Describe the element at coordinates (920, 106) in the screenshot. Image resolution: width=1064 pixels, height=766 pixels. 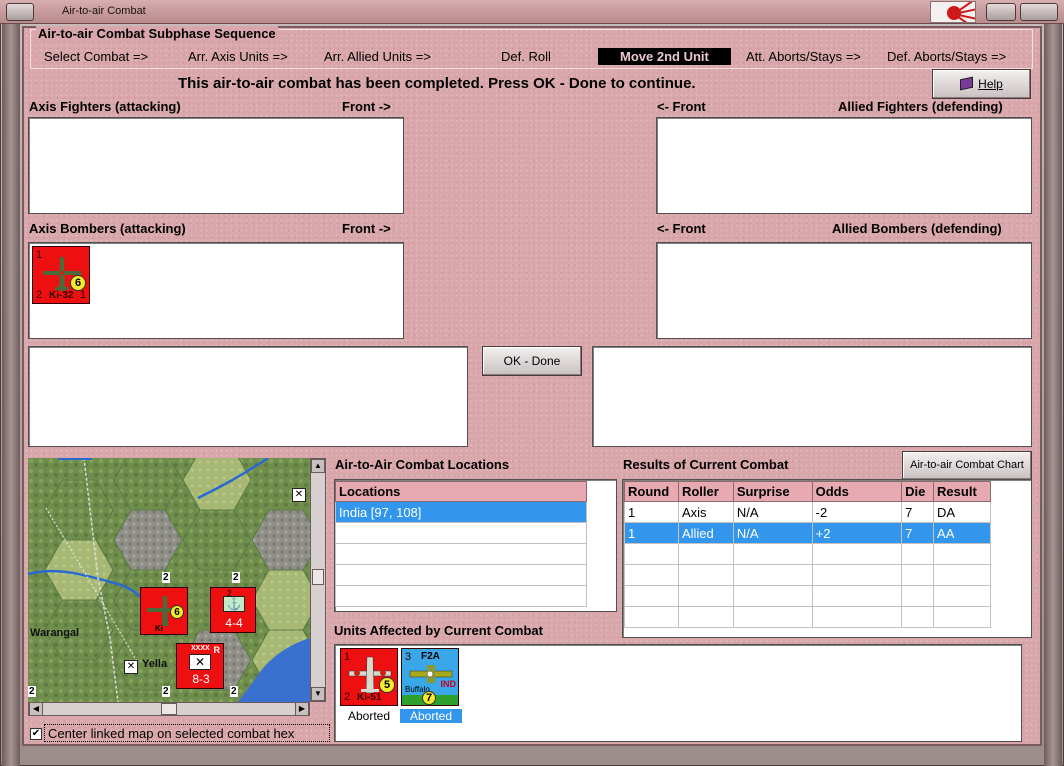
I see `allied-fighters-label: Allied Fighters (defending)` at that location.